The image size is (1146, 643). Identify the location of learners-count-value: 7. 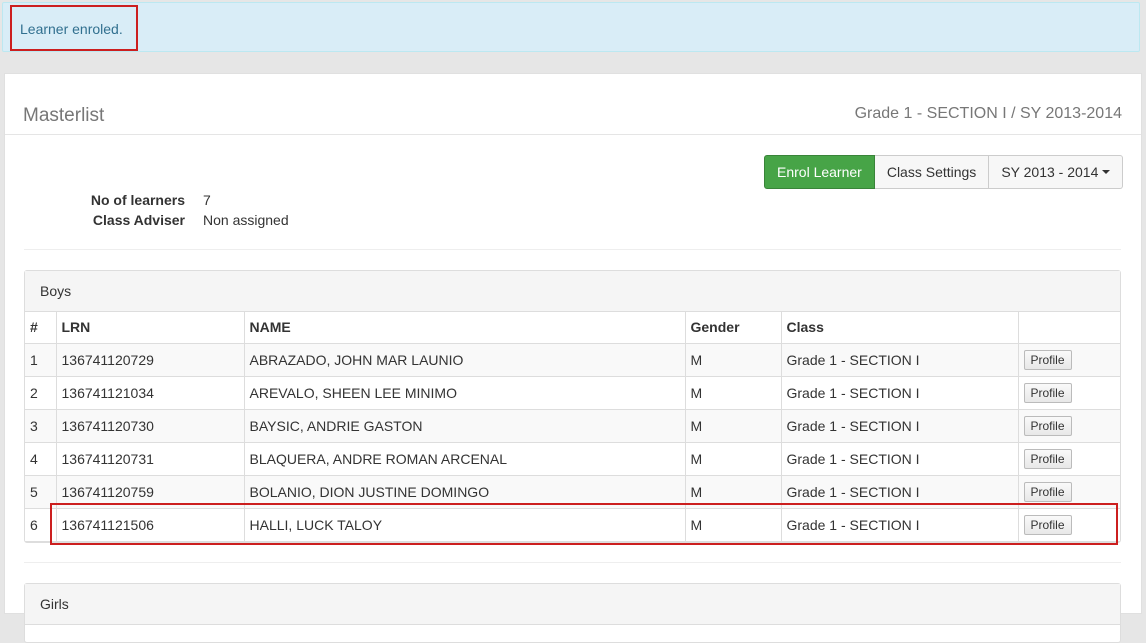
(207, 200).